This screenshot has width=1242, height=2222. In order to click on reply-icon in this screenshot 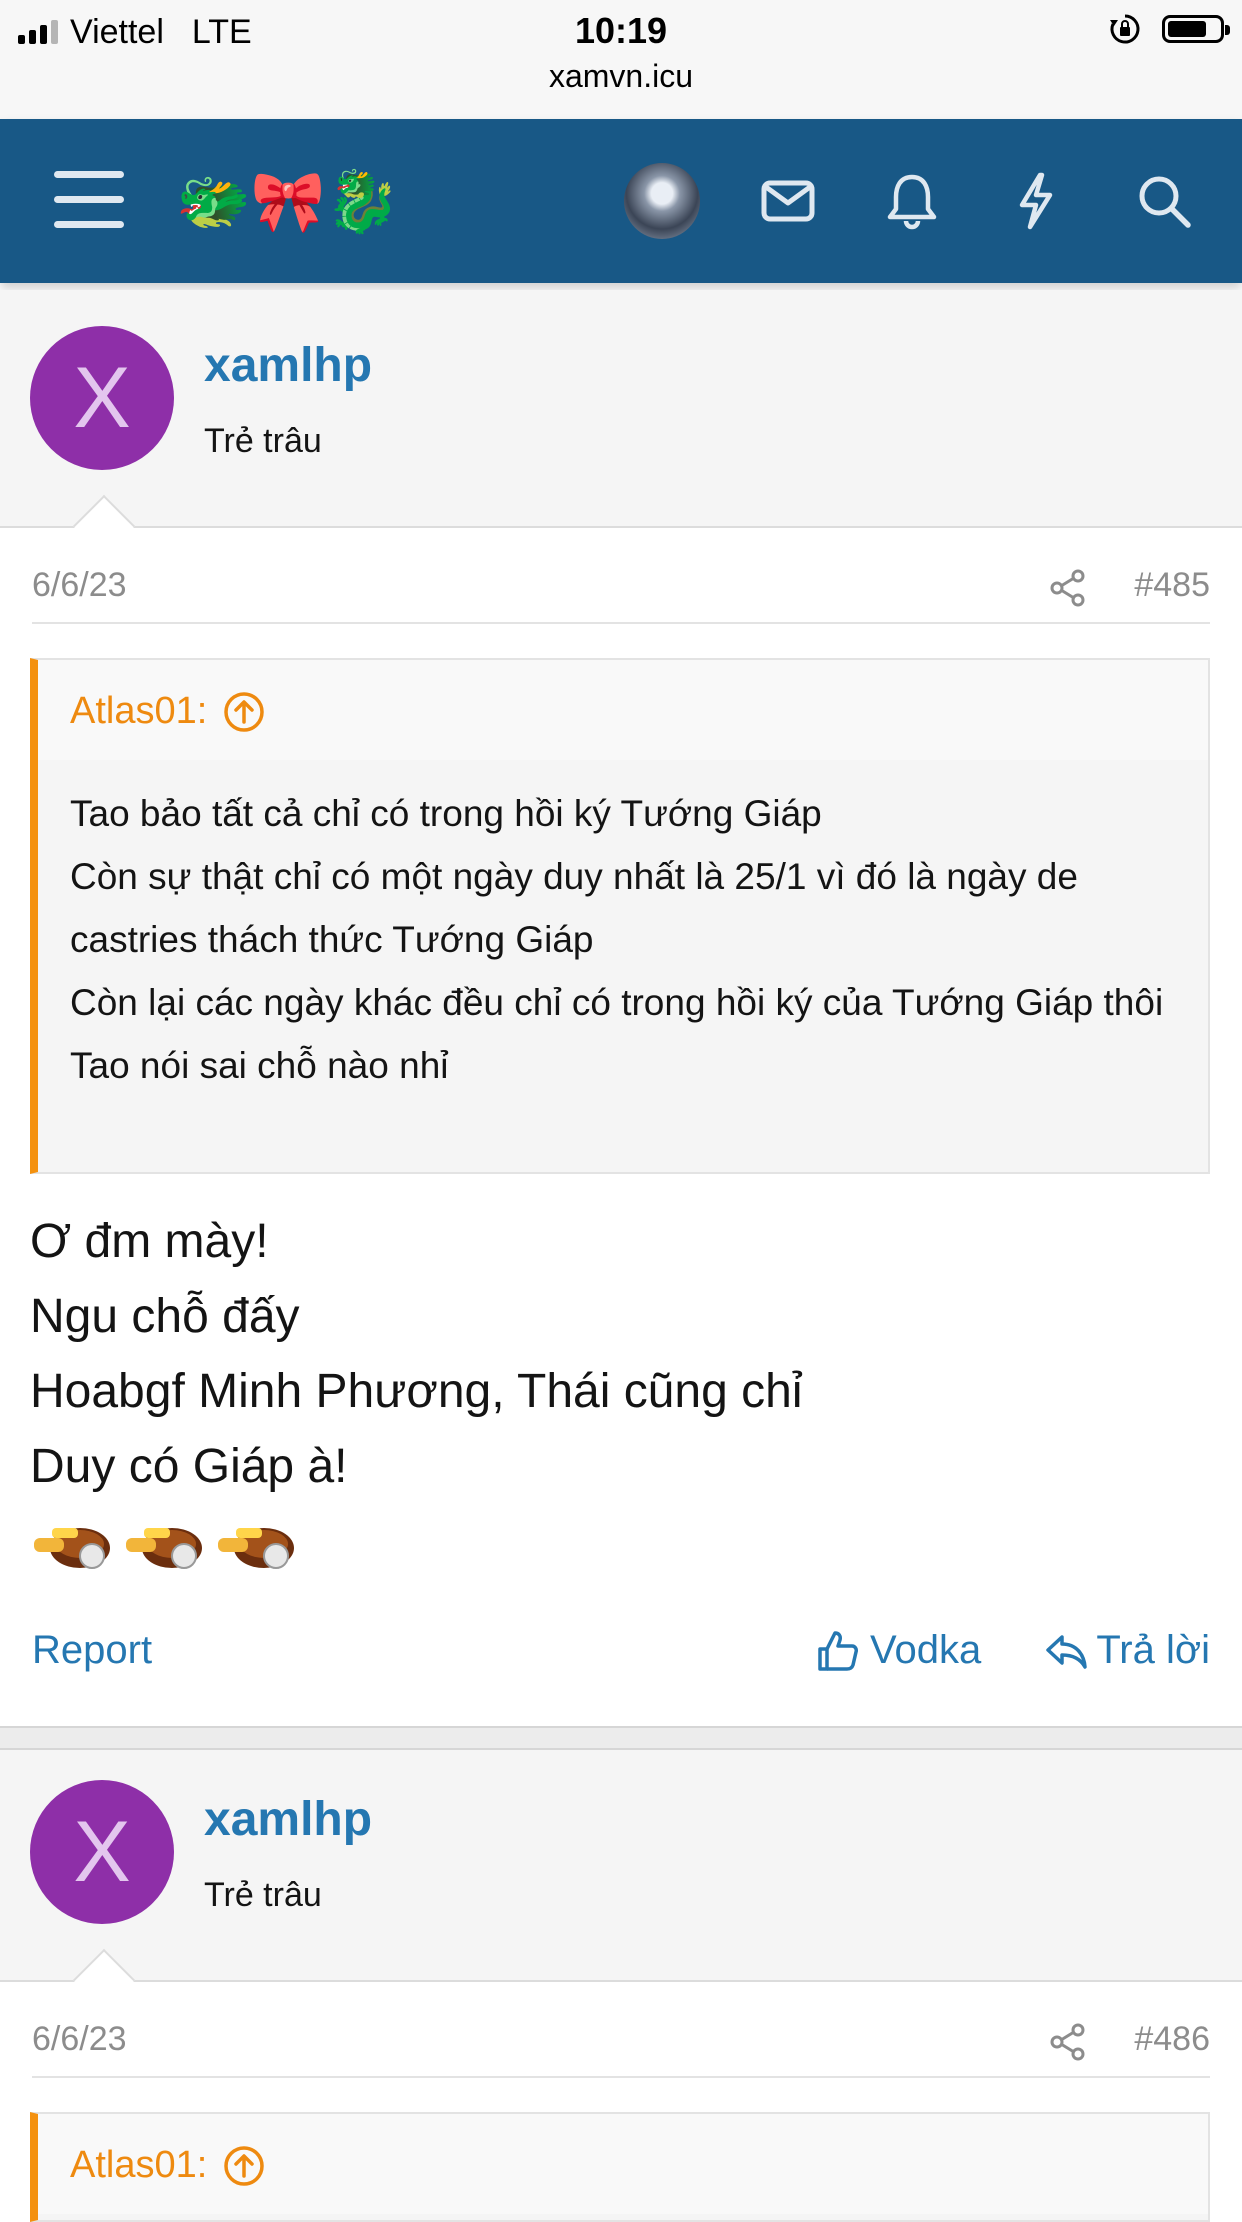, I will do `click(1067, 1651)`.